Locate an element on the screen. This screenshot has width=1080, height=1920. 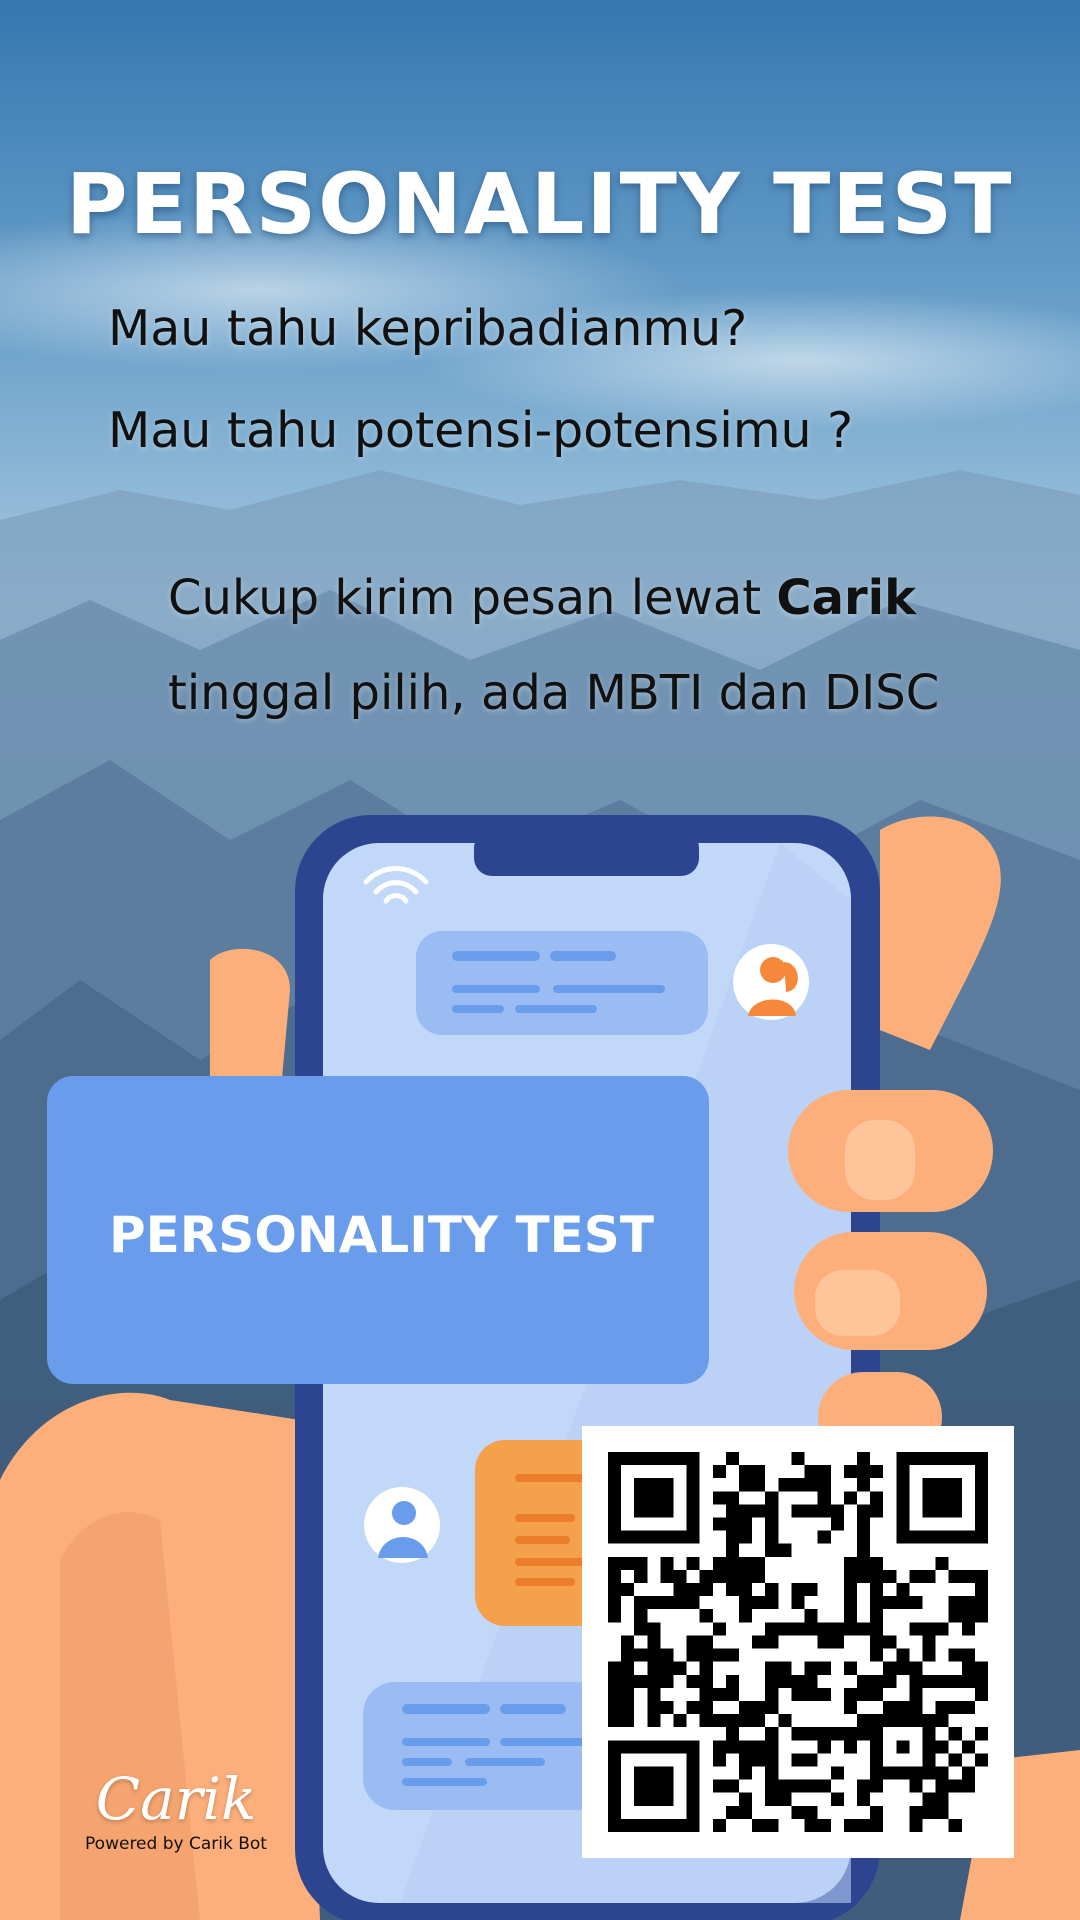
question-potential: Mau tahu potensi-potensimu ? is located at coordinates (481, 430).